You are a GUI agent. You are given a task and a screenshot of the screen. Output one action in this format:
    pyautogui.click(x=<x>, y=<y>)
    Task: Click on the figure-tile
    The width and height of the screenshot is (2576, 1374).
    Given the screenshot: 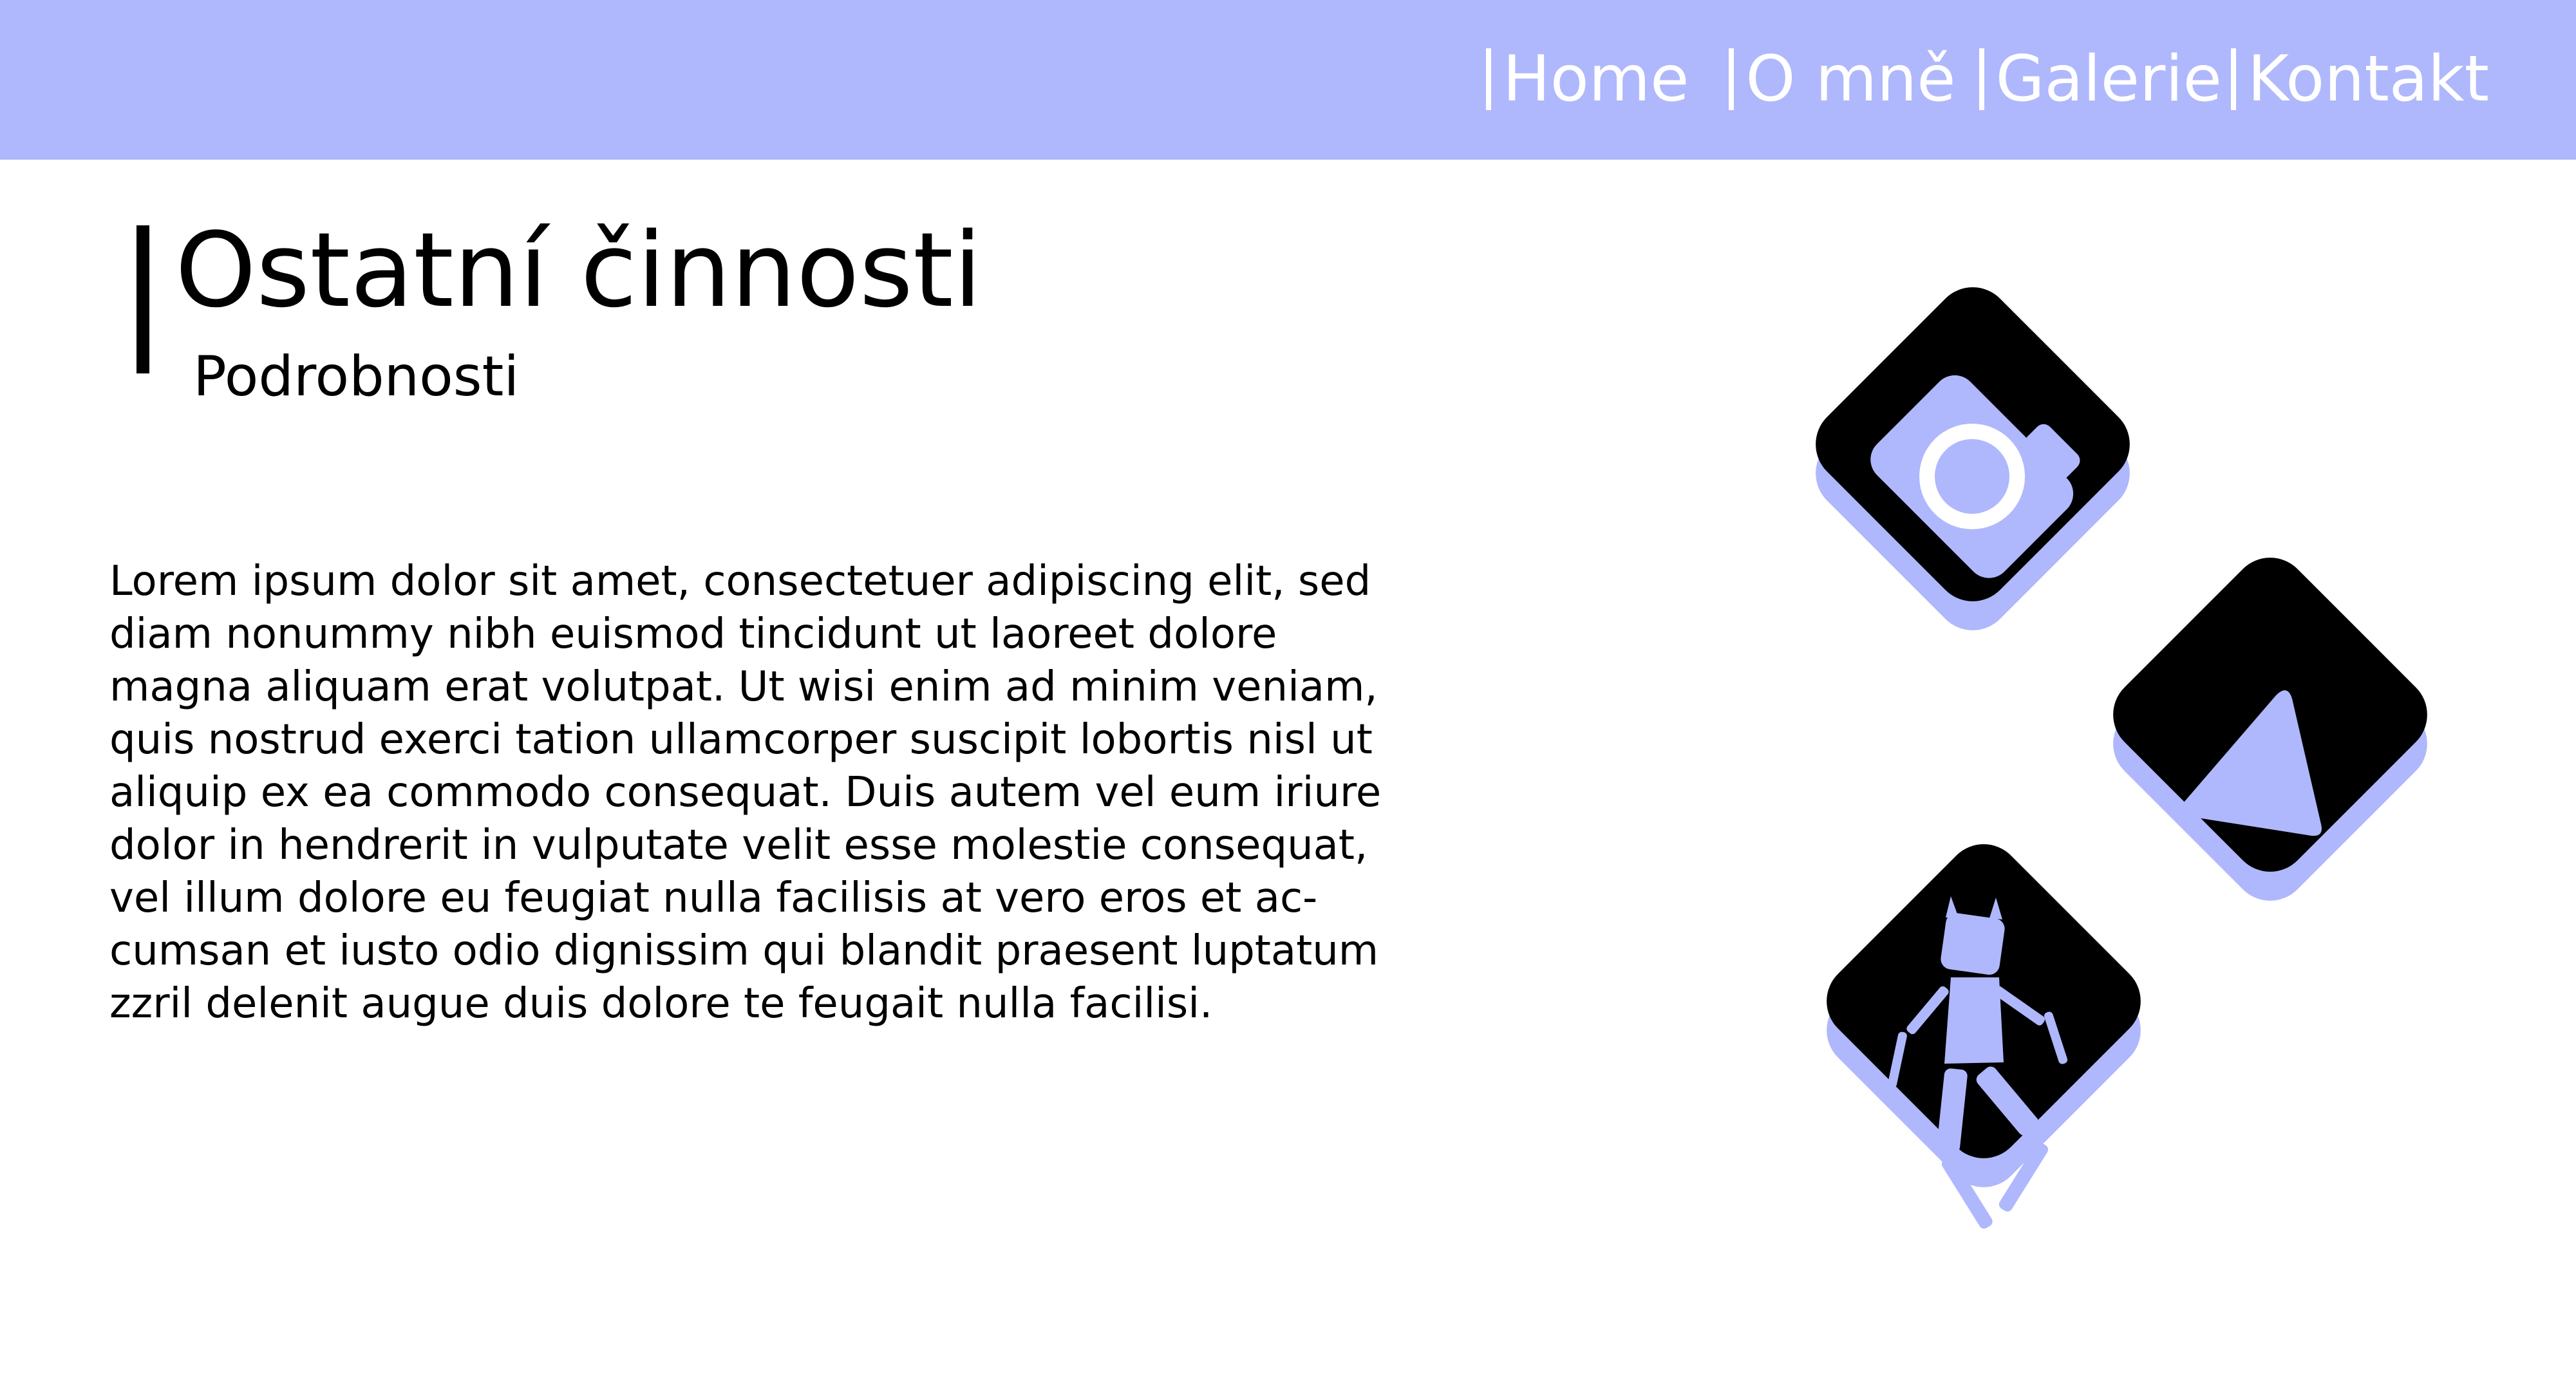 What is the action you would take?
    pyautogui.click(x=1983, y=1029)
    